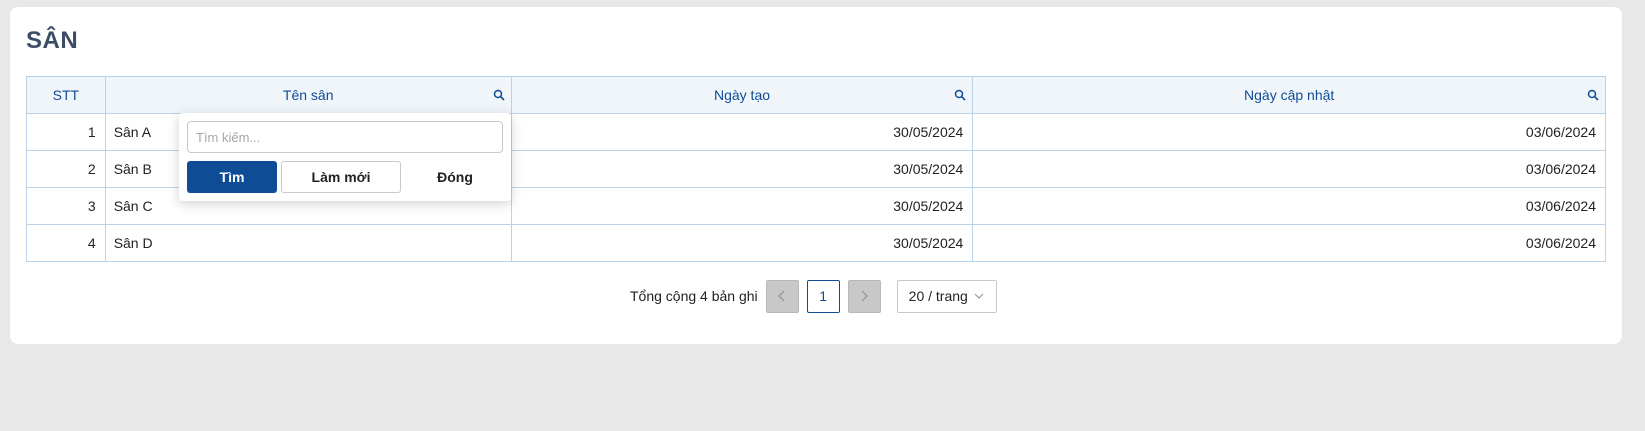  I want to click on column-header-label: Ngày cập nhật, so click(1289, 95).